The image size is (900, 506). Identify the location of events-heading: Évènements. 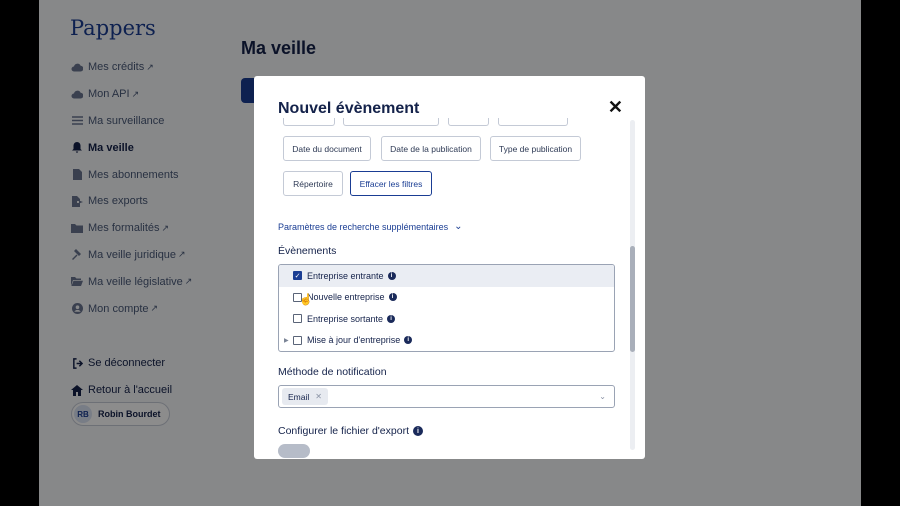
(307, 251).